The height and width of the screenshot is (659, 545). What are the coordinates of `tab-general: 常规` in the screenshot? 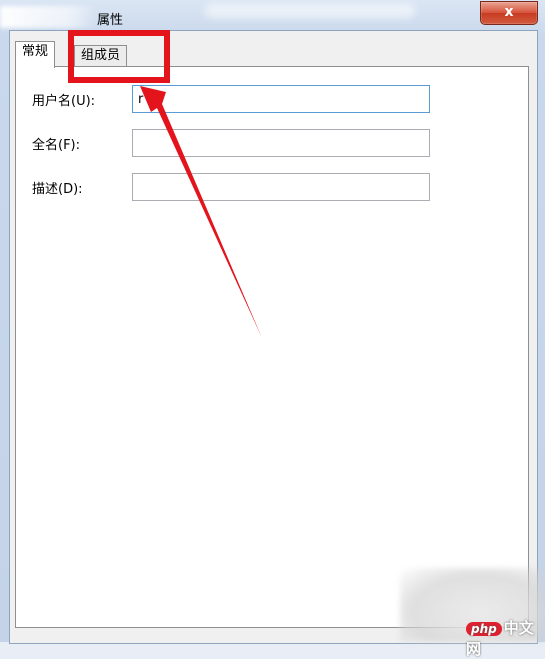 It's located at (35, 54).